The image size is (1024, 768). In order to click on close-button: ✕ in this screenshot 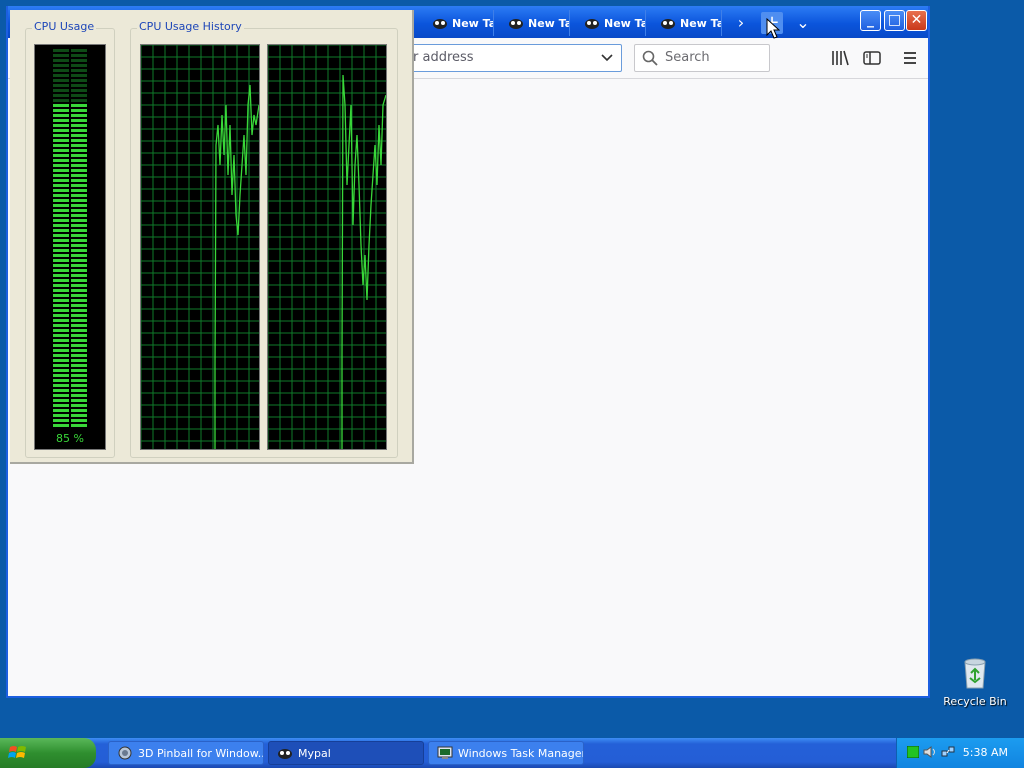, I will do `click(916, 20)`.